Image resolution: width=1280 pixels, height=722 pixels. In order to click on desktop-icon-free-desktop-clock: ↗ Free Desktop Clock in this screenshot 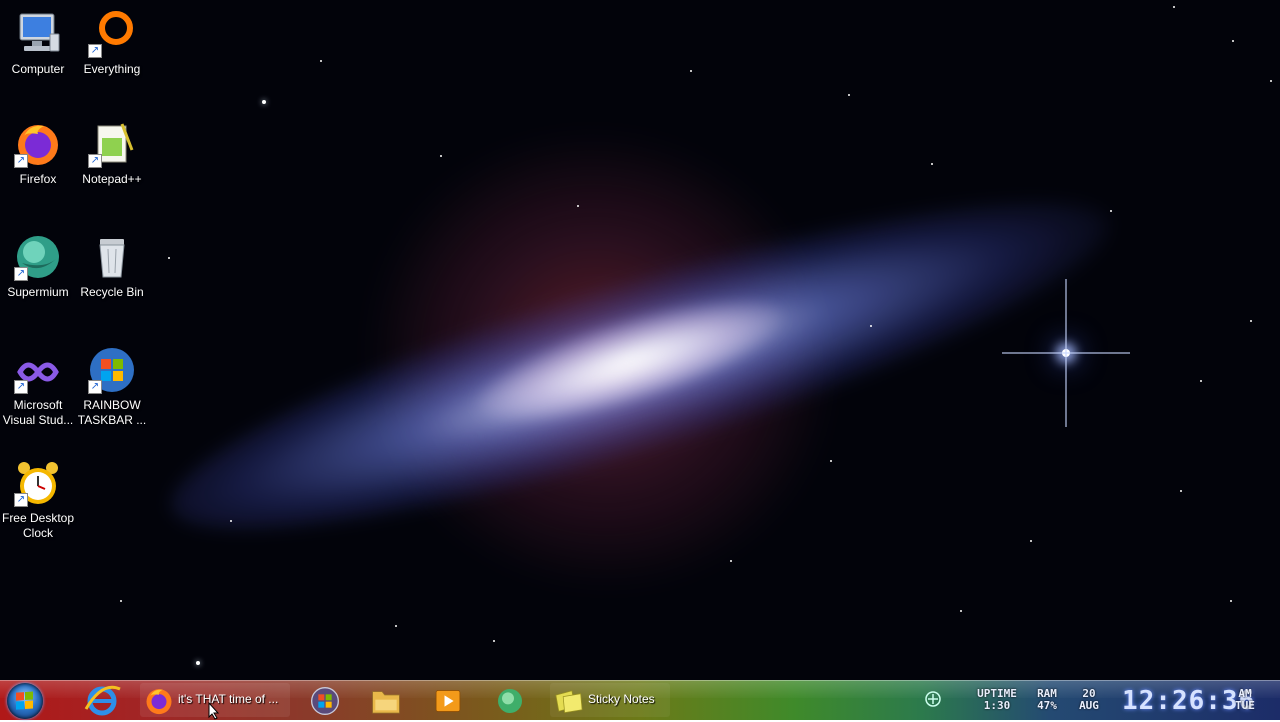, I will do `click(38, 500)`.